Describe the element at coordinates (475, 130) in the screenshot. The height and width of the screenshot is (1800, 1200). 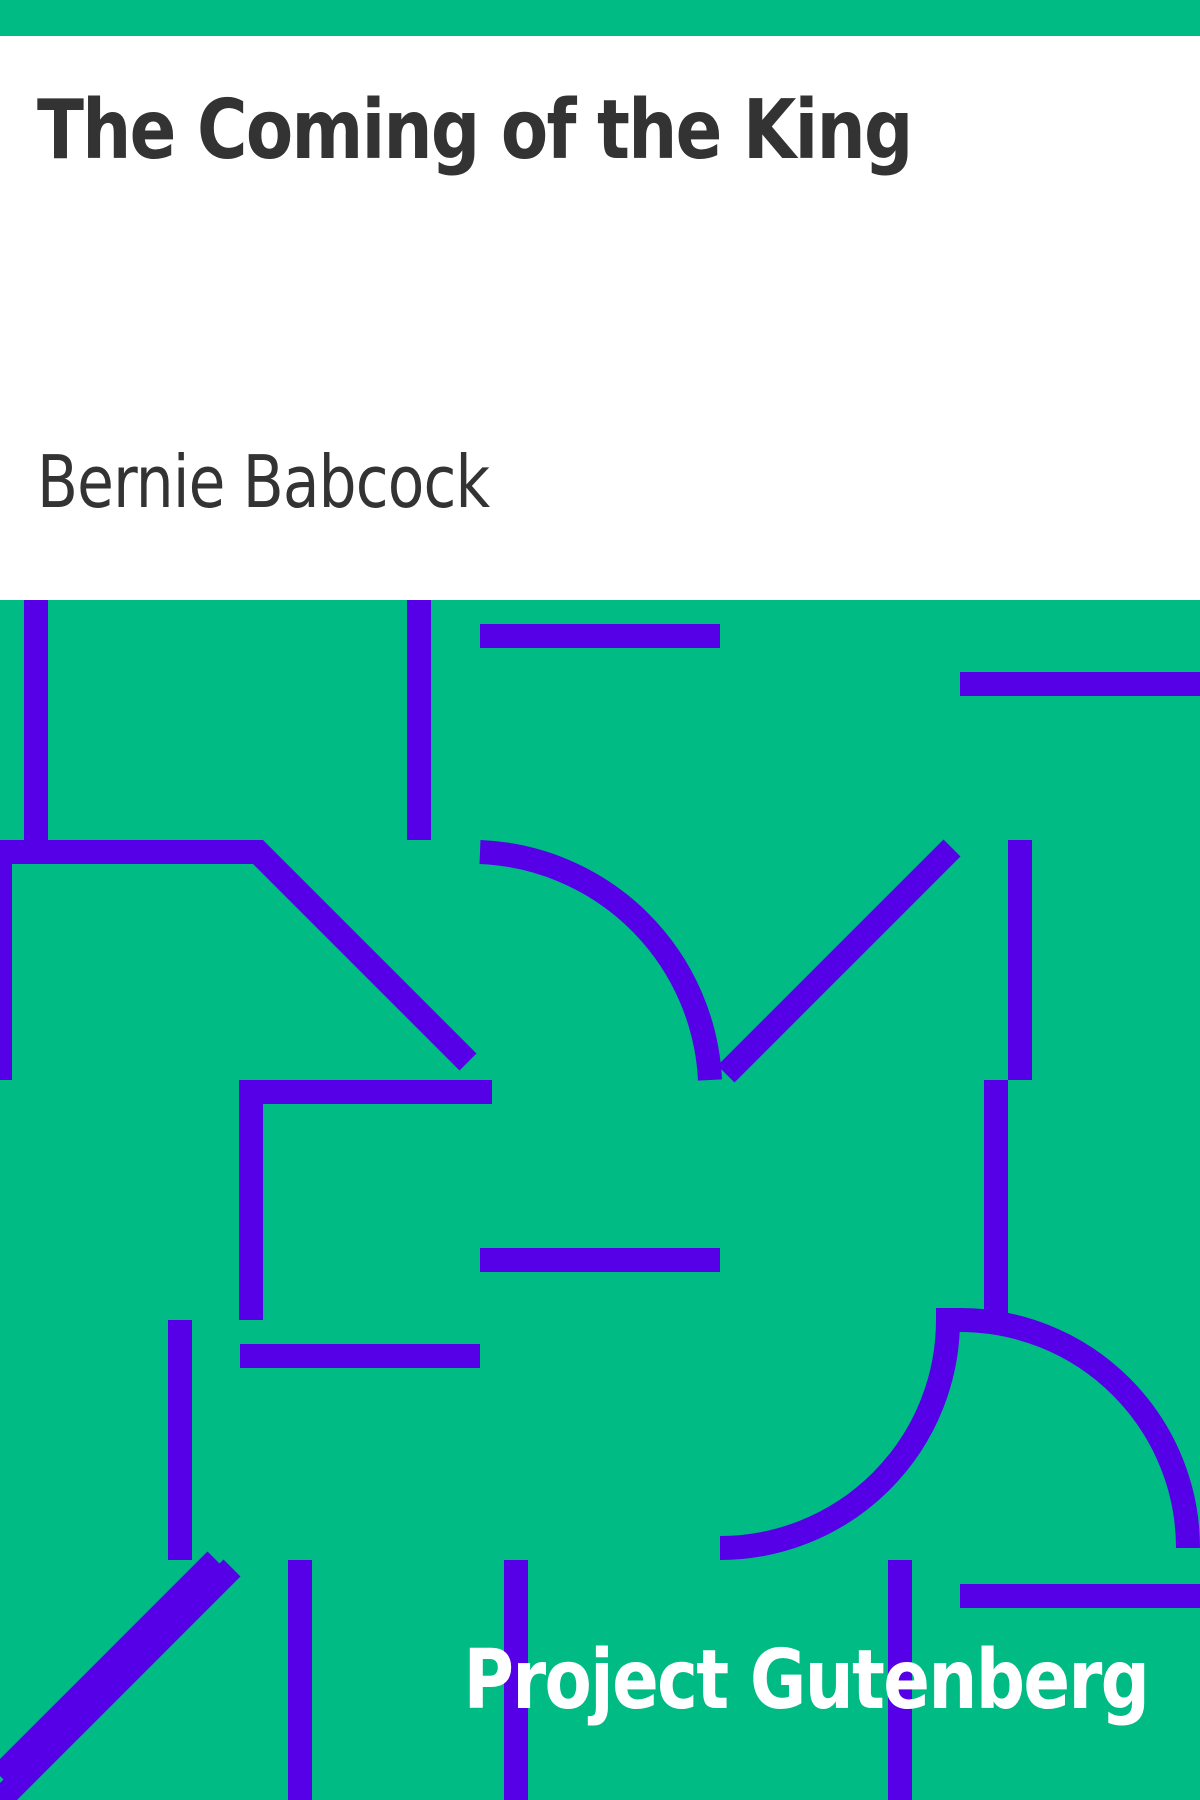
I see `book-title: The Coming of the King` at that location.